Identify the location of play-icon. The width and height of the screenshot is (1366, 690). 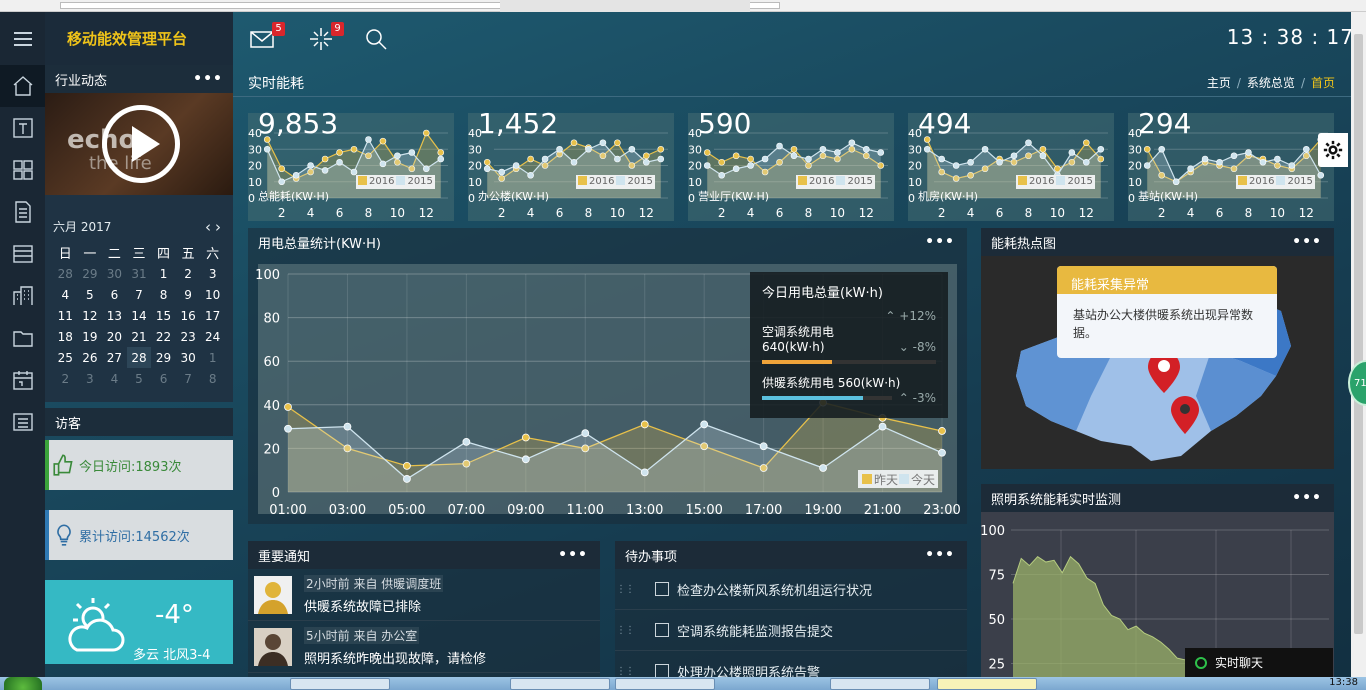
(141, 144).